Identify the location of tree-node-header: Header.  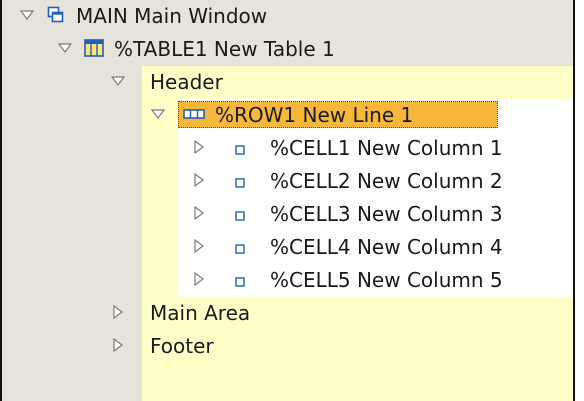
(287, 82).